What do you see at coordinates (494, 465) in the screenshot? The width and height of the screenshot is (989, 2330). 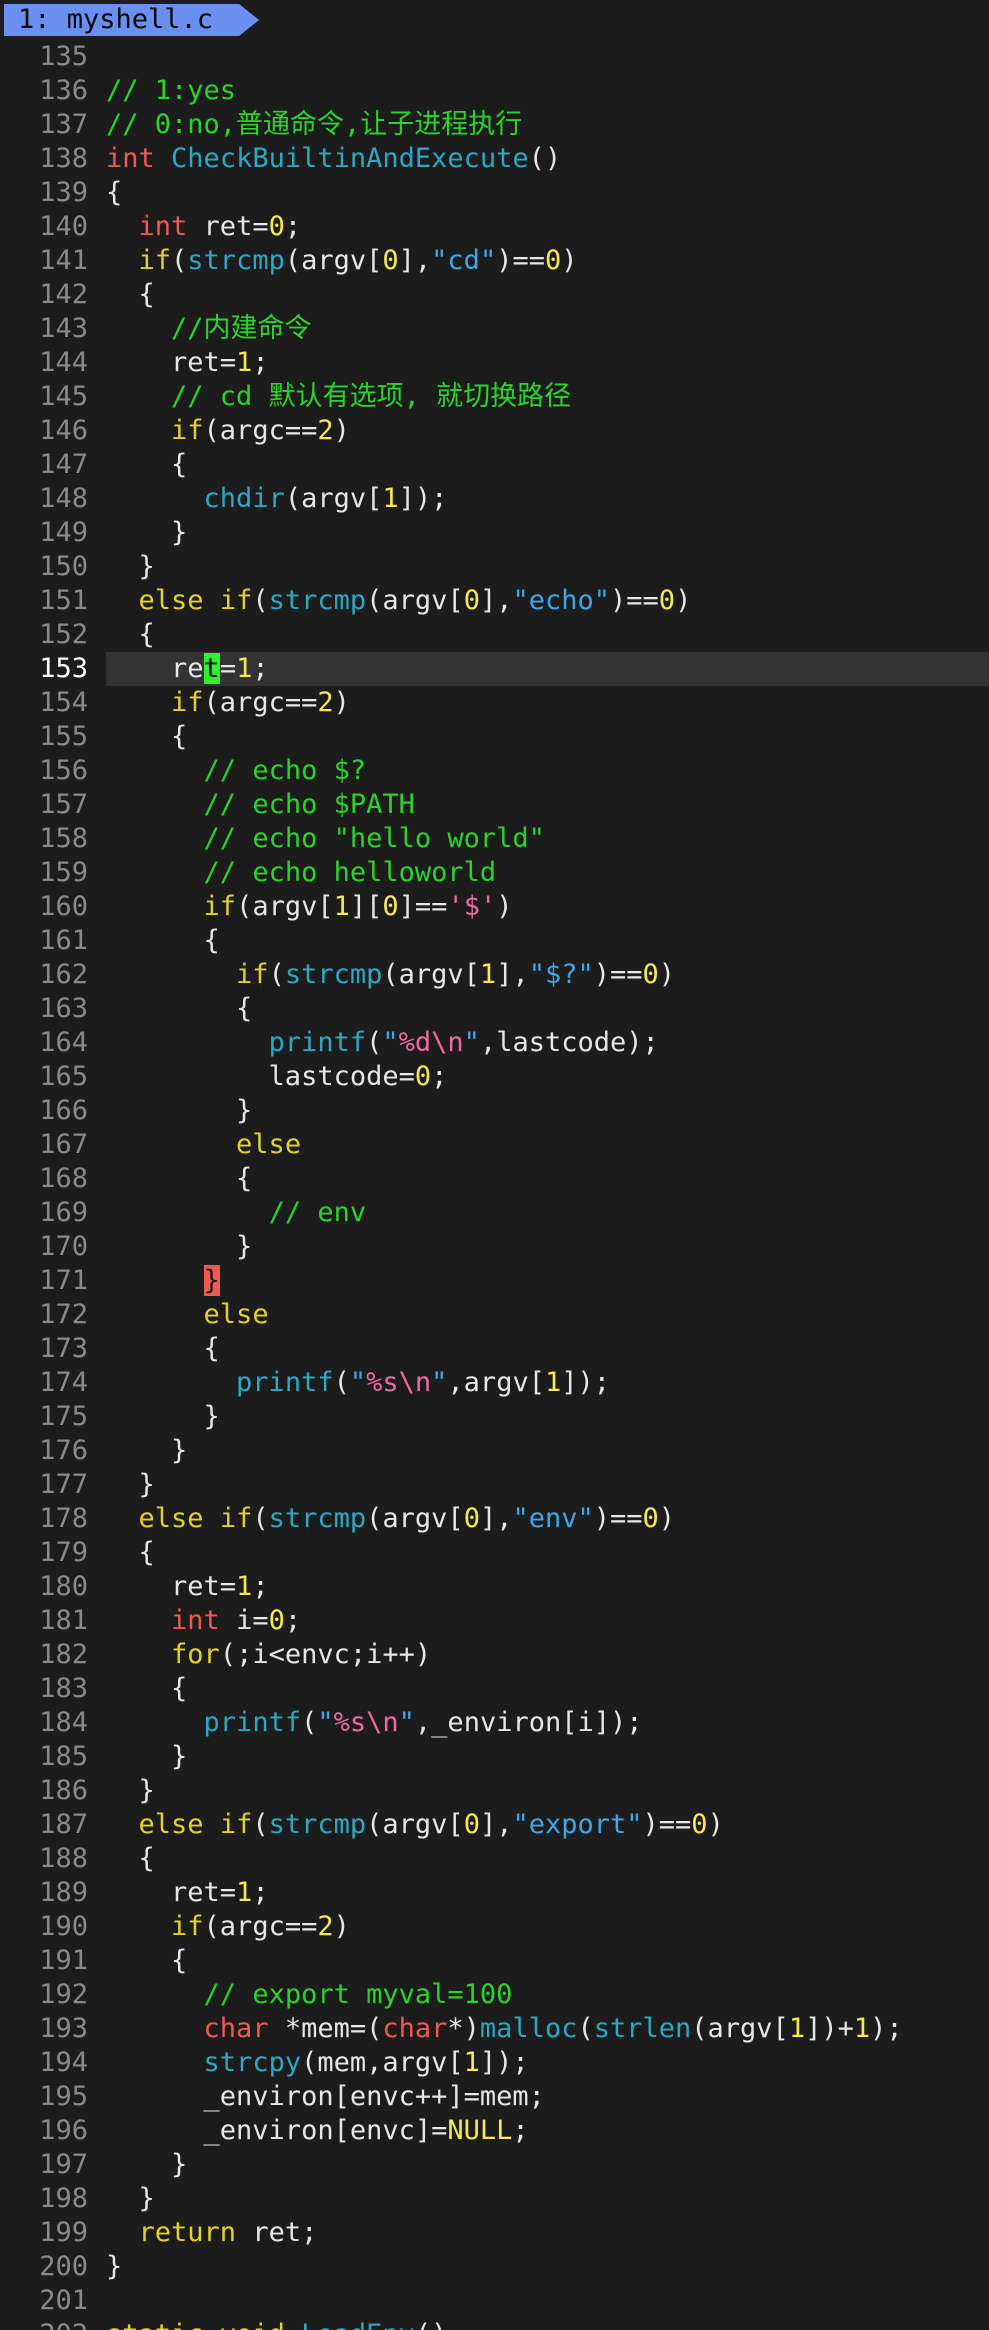 I see `code-line: 147 {` at bounding box center [494, 465].